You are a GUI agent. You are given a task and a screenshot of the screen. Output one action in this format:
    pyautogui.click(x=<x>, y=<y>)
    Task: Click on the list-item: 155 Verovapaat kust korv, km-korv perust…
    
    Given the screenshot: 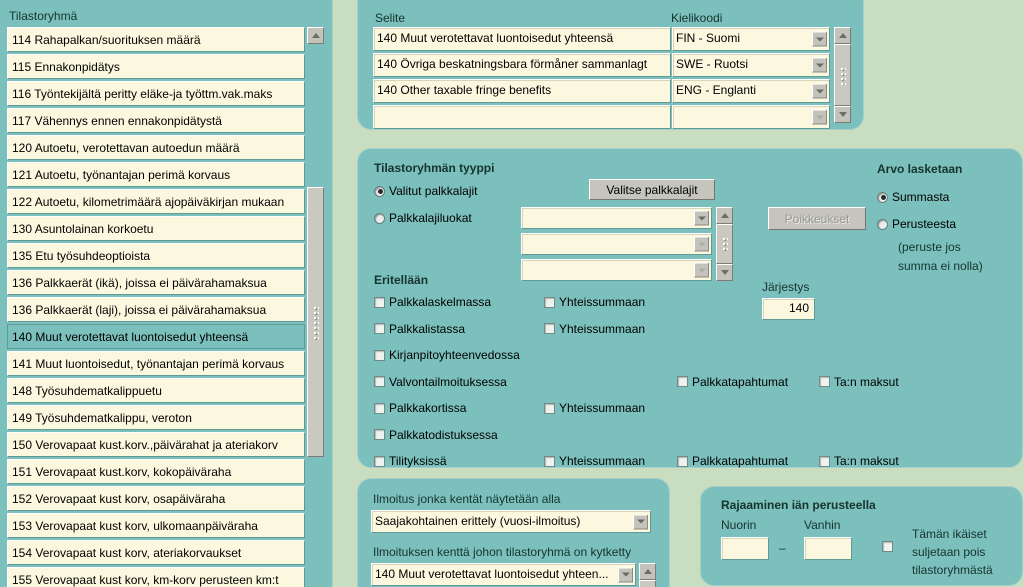 What is the action you would take?
    pyautogui.click(x=156, y=577)
    